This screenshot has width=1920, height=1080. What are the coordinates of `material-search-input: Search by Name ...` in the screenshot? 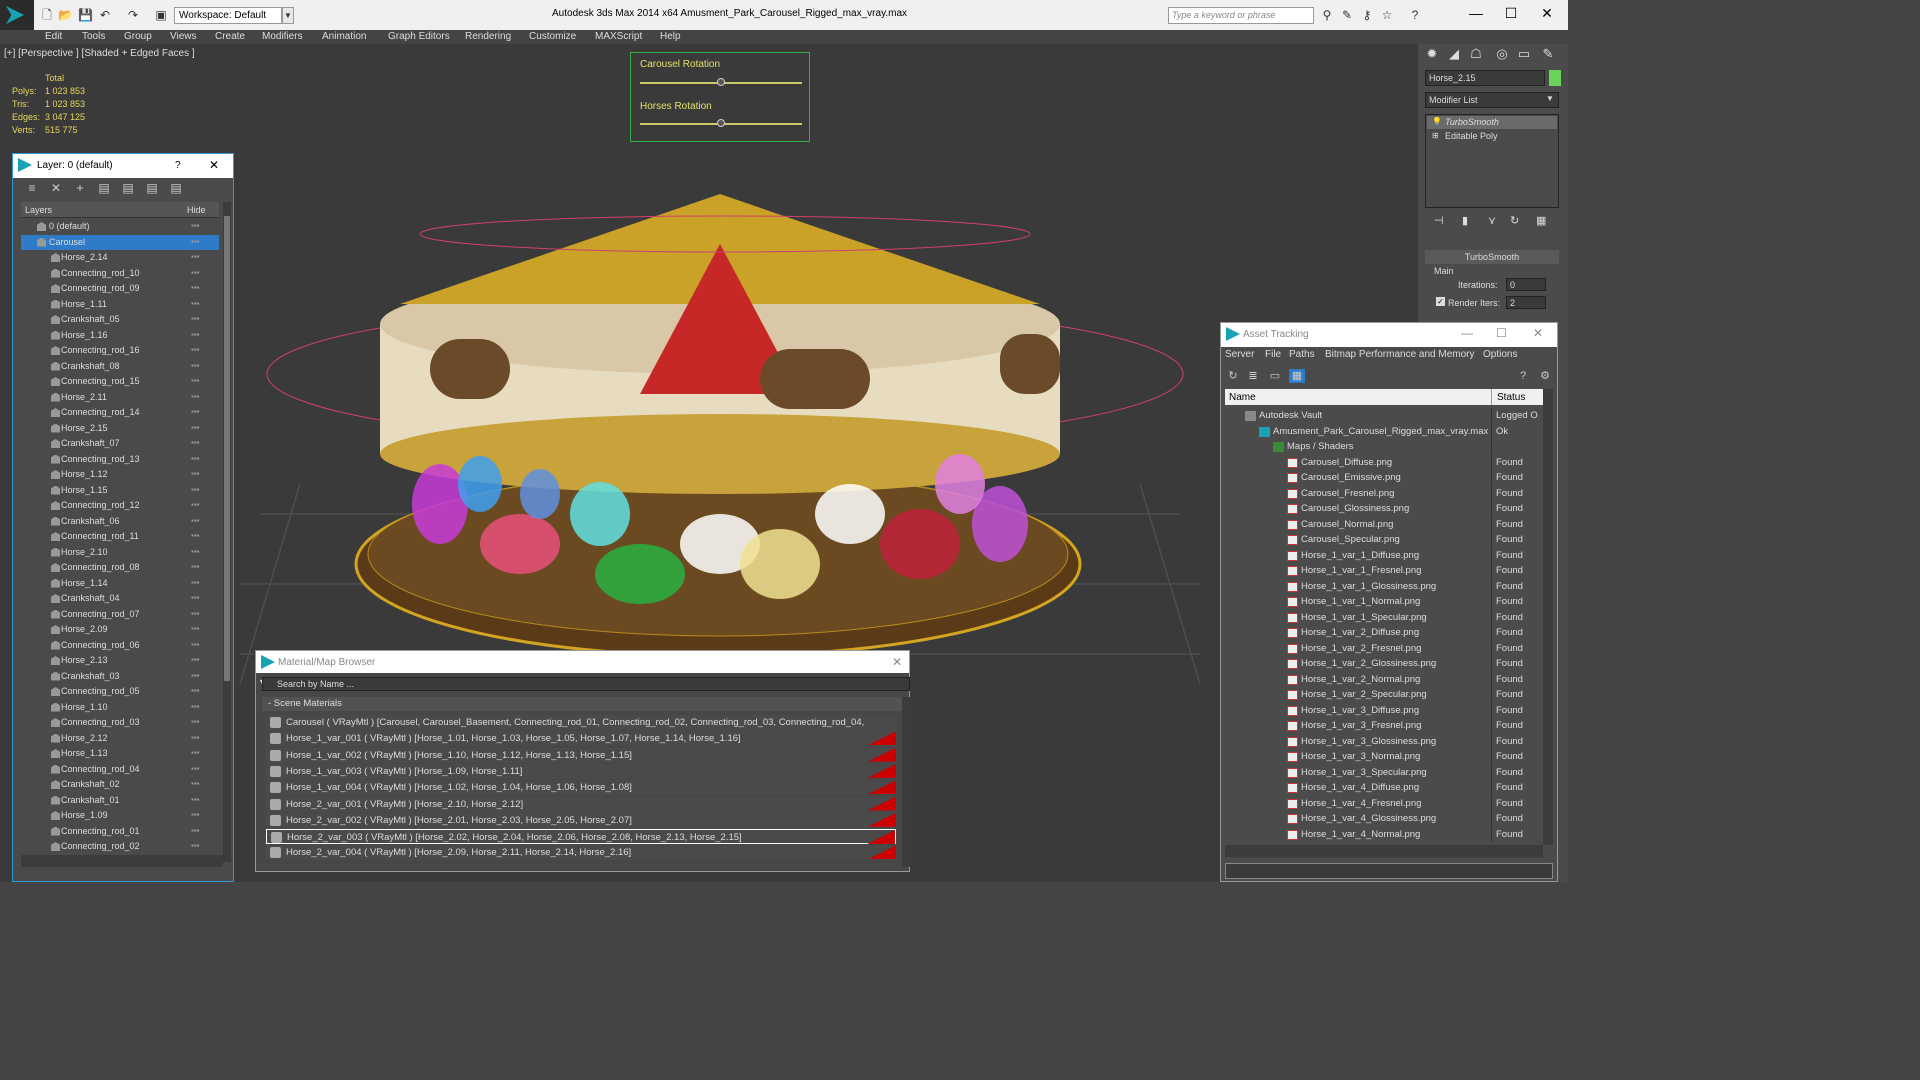 It's located at (586, 684).